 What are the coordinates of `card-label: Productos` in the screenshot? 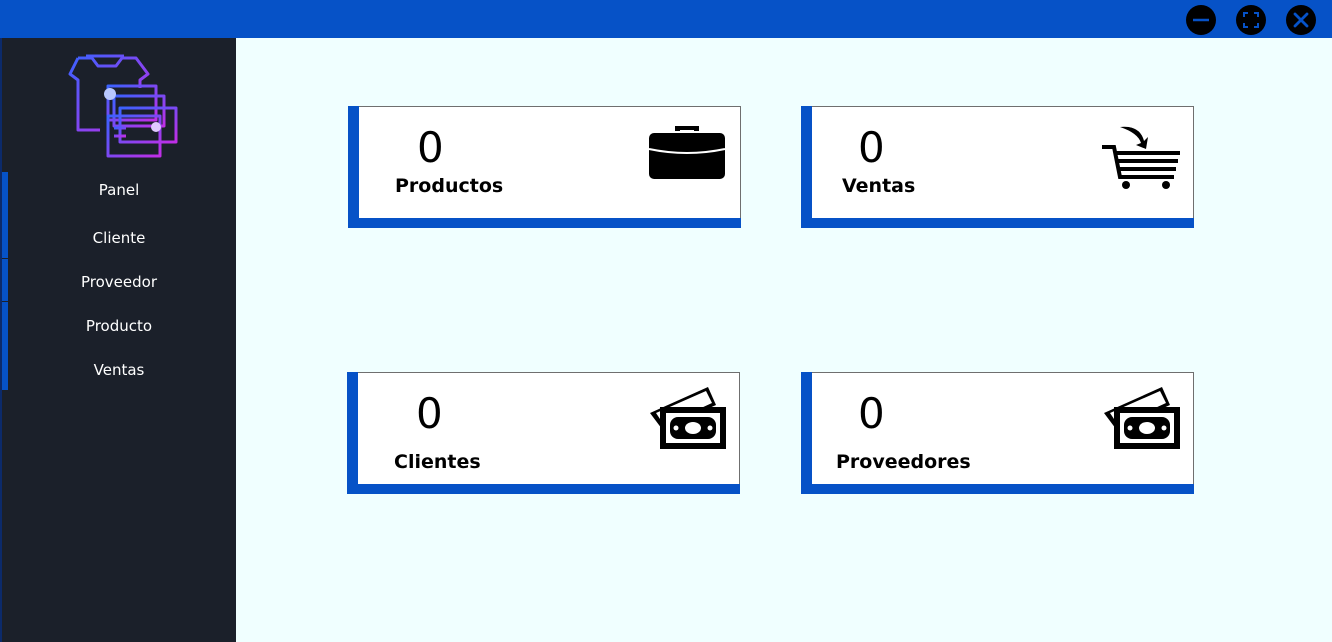 It's located at (449, 186).